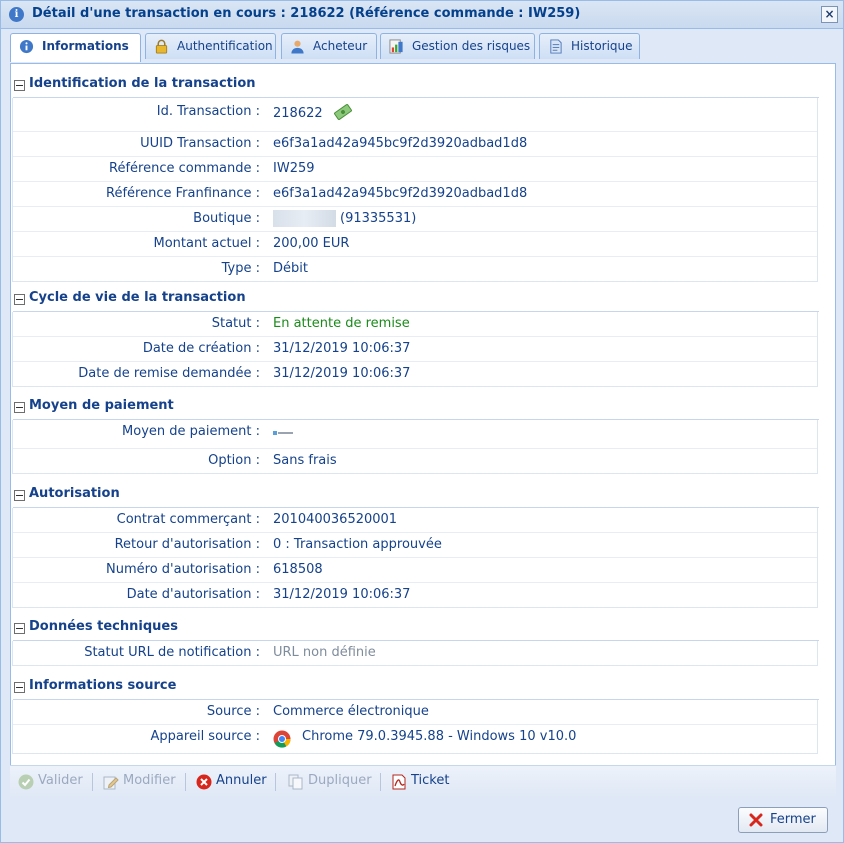 The image size is (844, 843). What do you see at coordinates (298, 113) in the screenshot?
I see `transaction-id-value: 218622` at bounding box center [298, 113].